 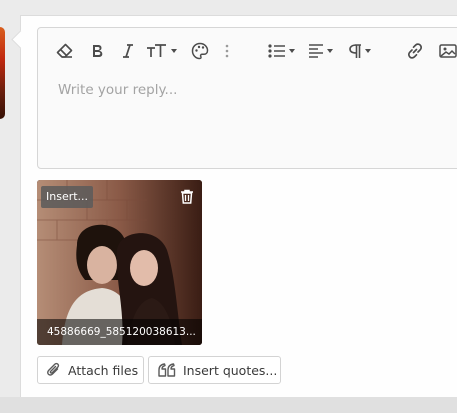 What do you see at coordinates (320, 51) in the screenshot?
I see `align-icon` at bounding box center [320, 51].